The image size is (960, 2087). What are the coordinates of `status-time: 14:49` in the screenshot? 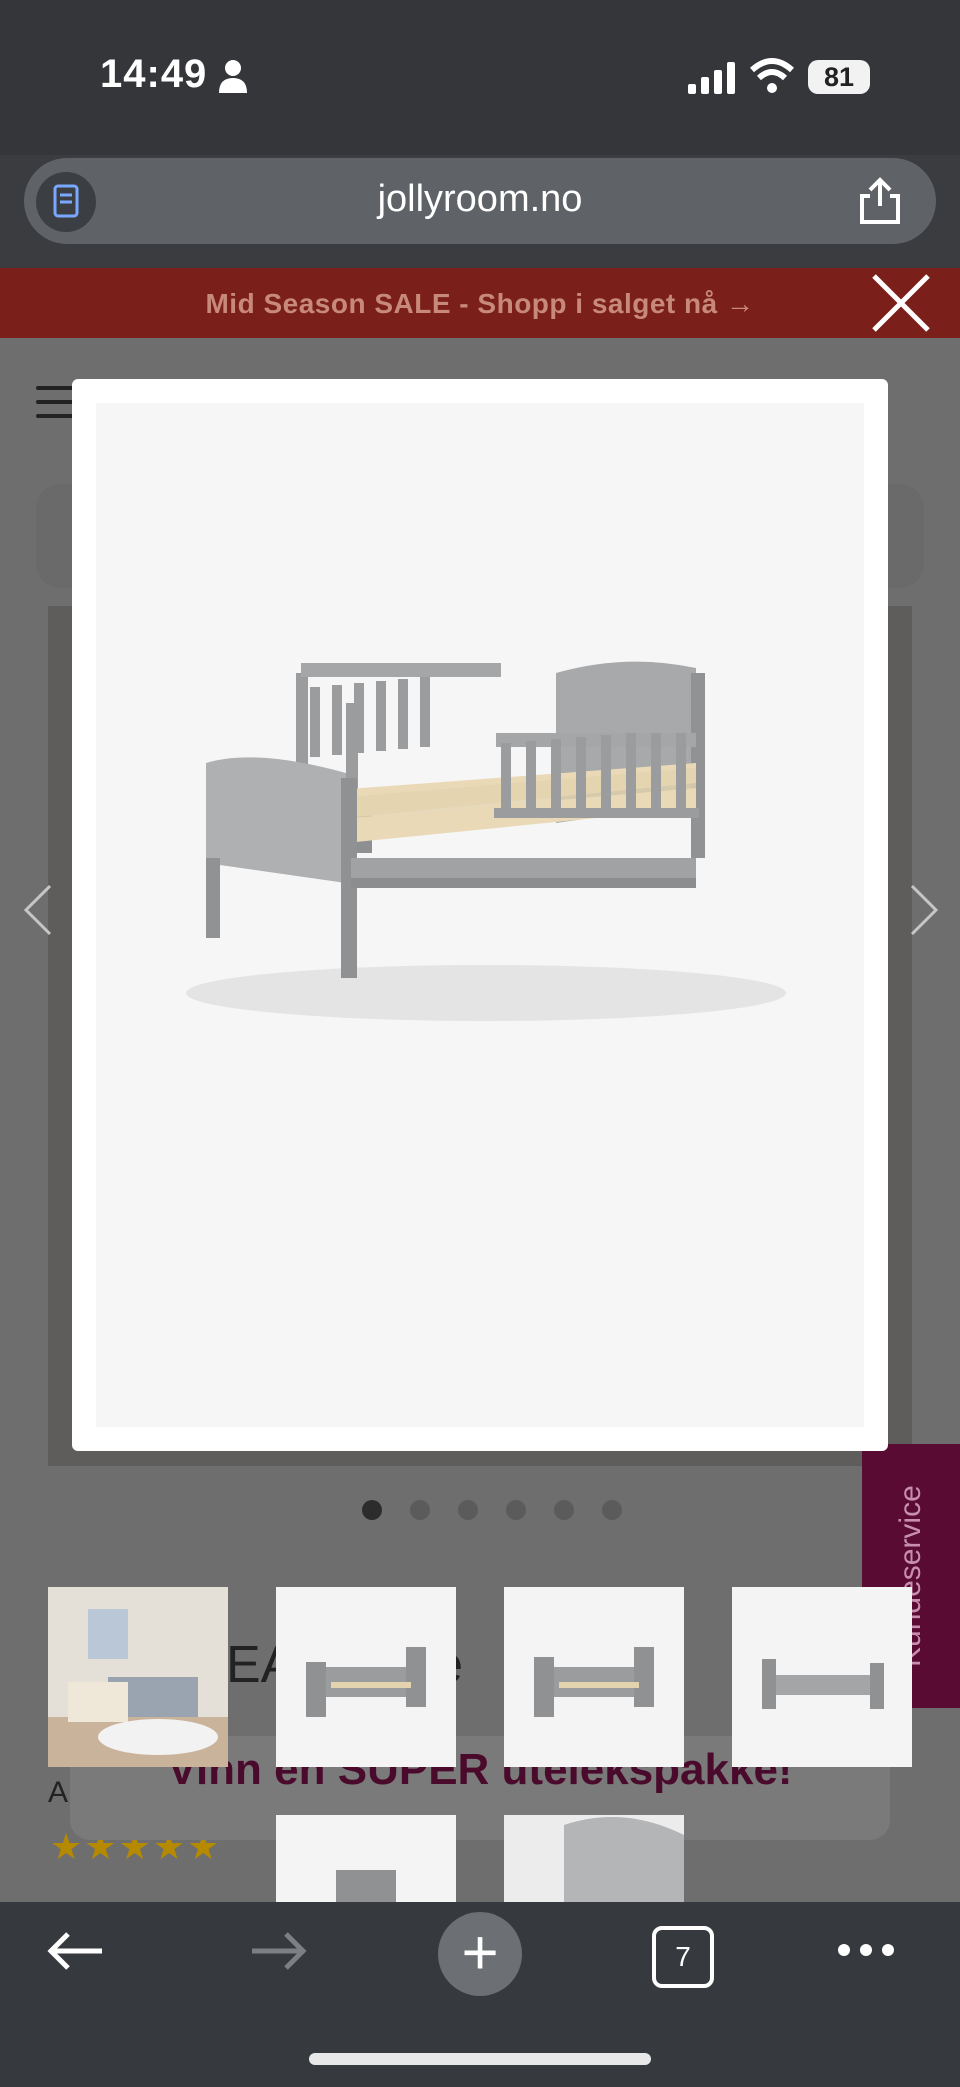 It's located at (154, 74).